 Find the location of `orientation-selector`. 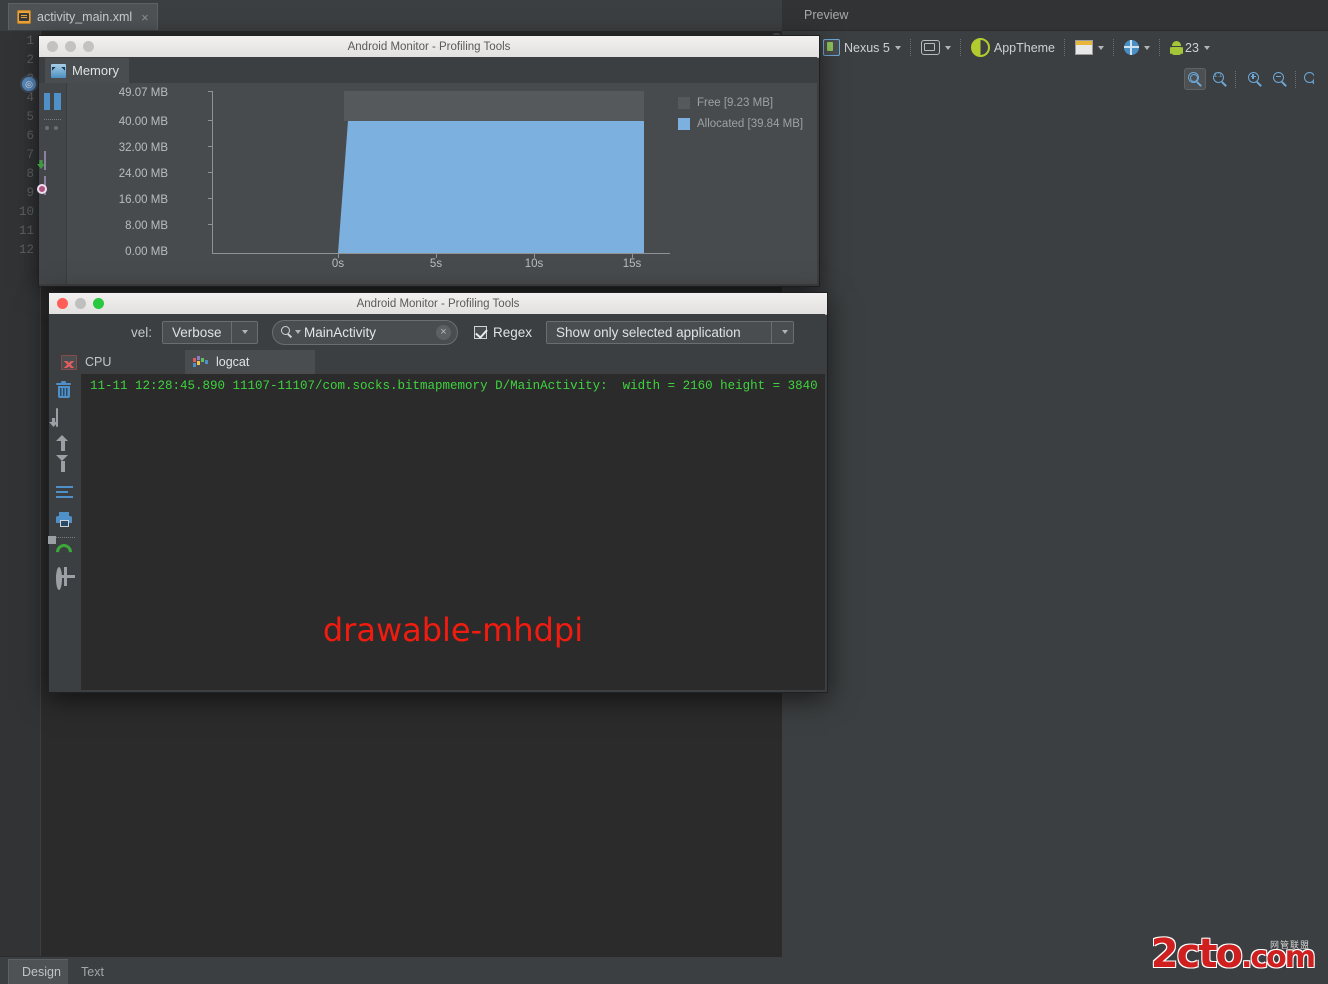

orientation-selector is located at coordinates (936, 48).